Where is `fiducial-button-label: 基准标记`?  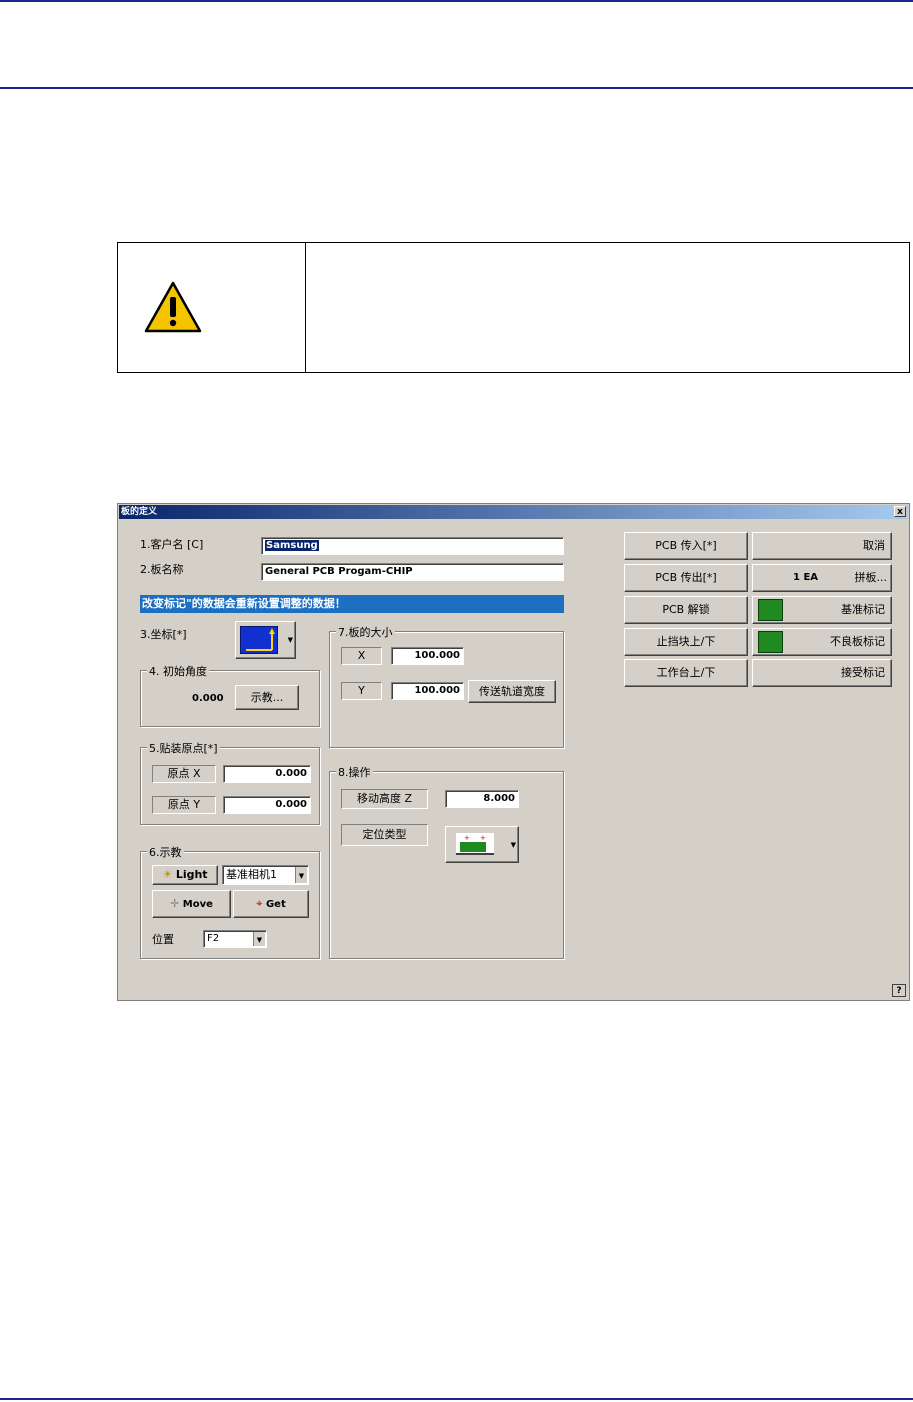 fiducial-button-label: 基准标记 is located at coordinates (863, 609).